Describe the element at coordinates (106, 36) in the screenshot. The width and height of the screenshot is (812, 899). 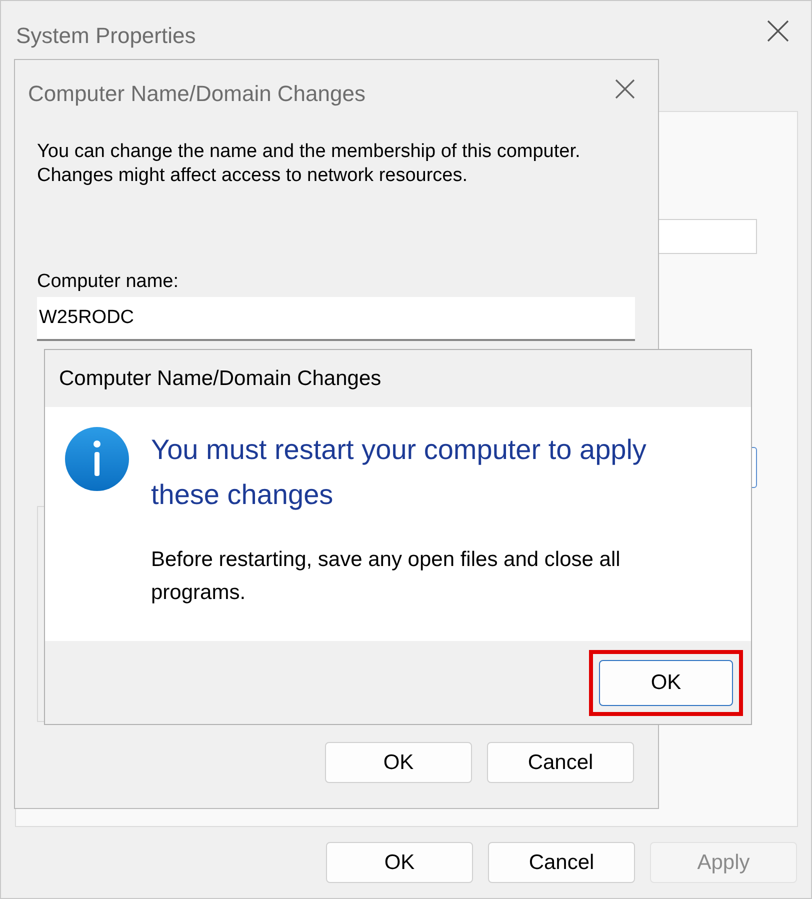
I see `window-title: System Properties` at that location.